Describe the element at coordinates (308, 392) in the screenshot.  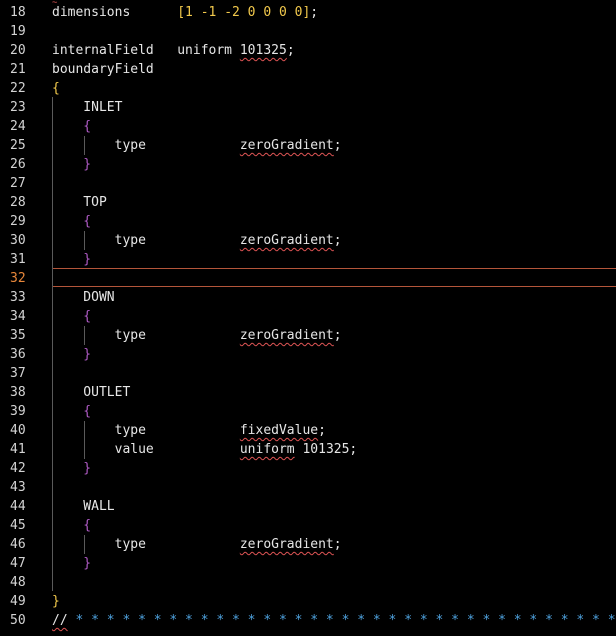
I see `code-line: 38 OUTLET` at that location.